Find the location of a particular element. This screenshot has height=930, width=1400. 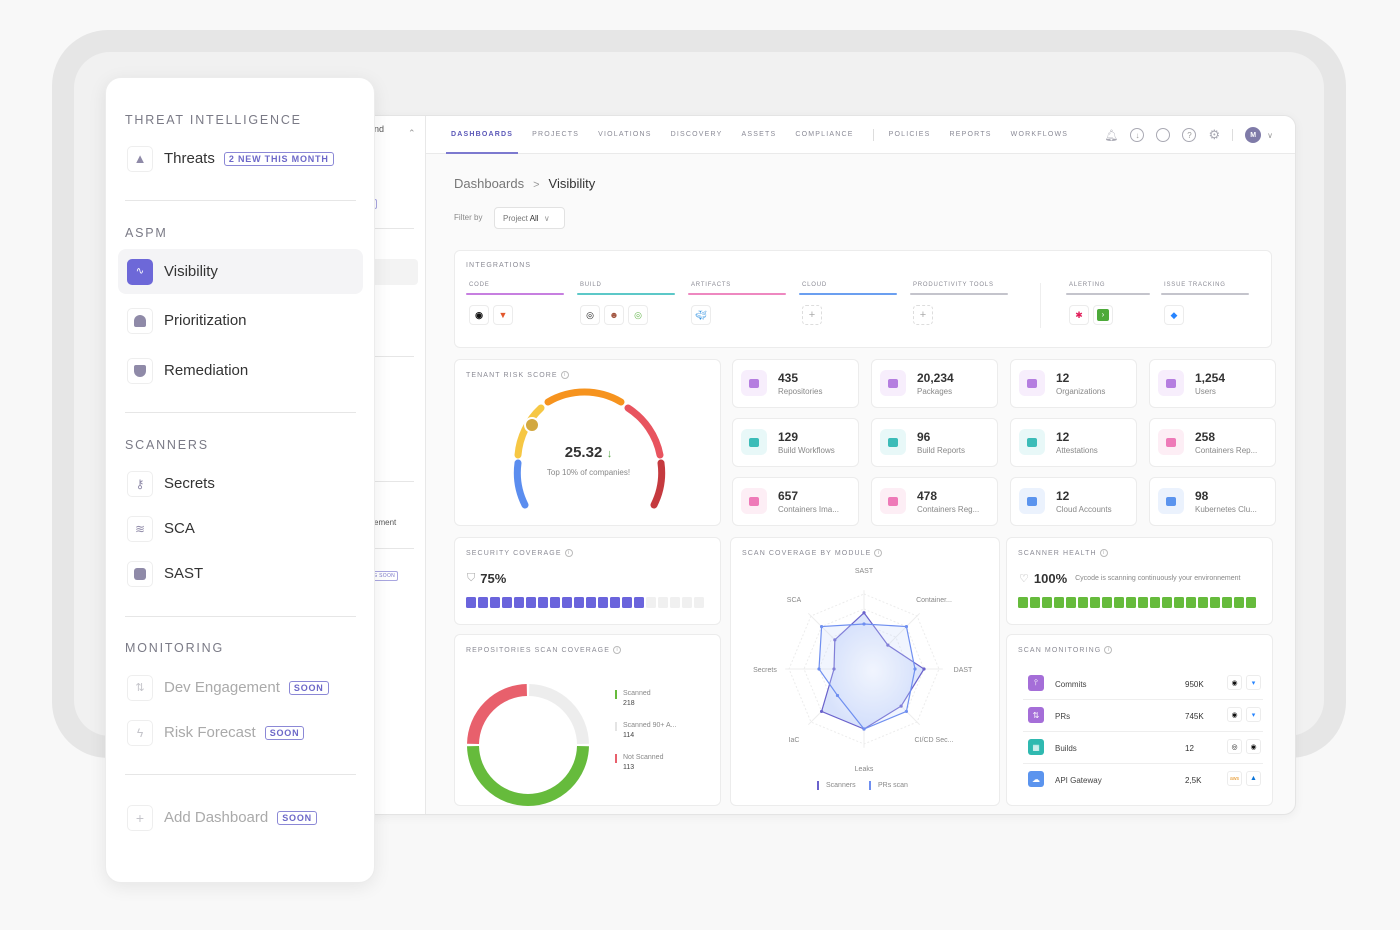

tab-policies: POLICIES is located at coordinates (910, 135).